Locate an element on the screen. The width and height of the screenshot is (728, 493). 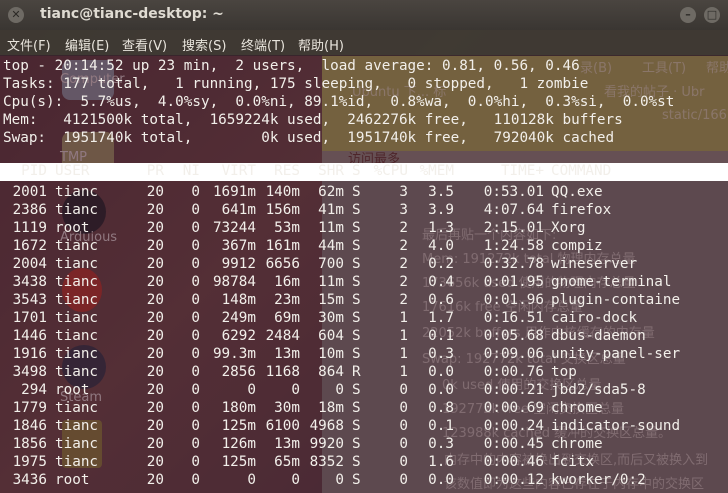
process-shr: 44m is located at coordinates (331, 246).